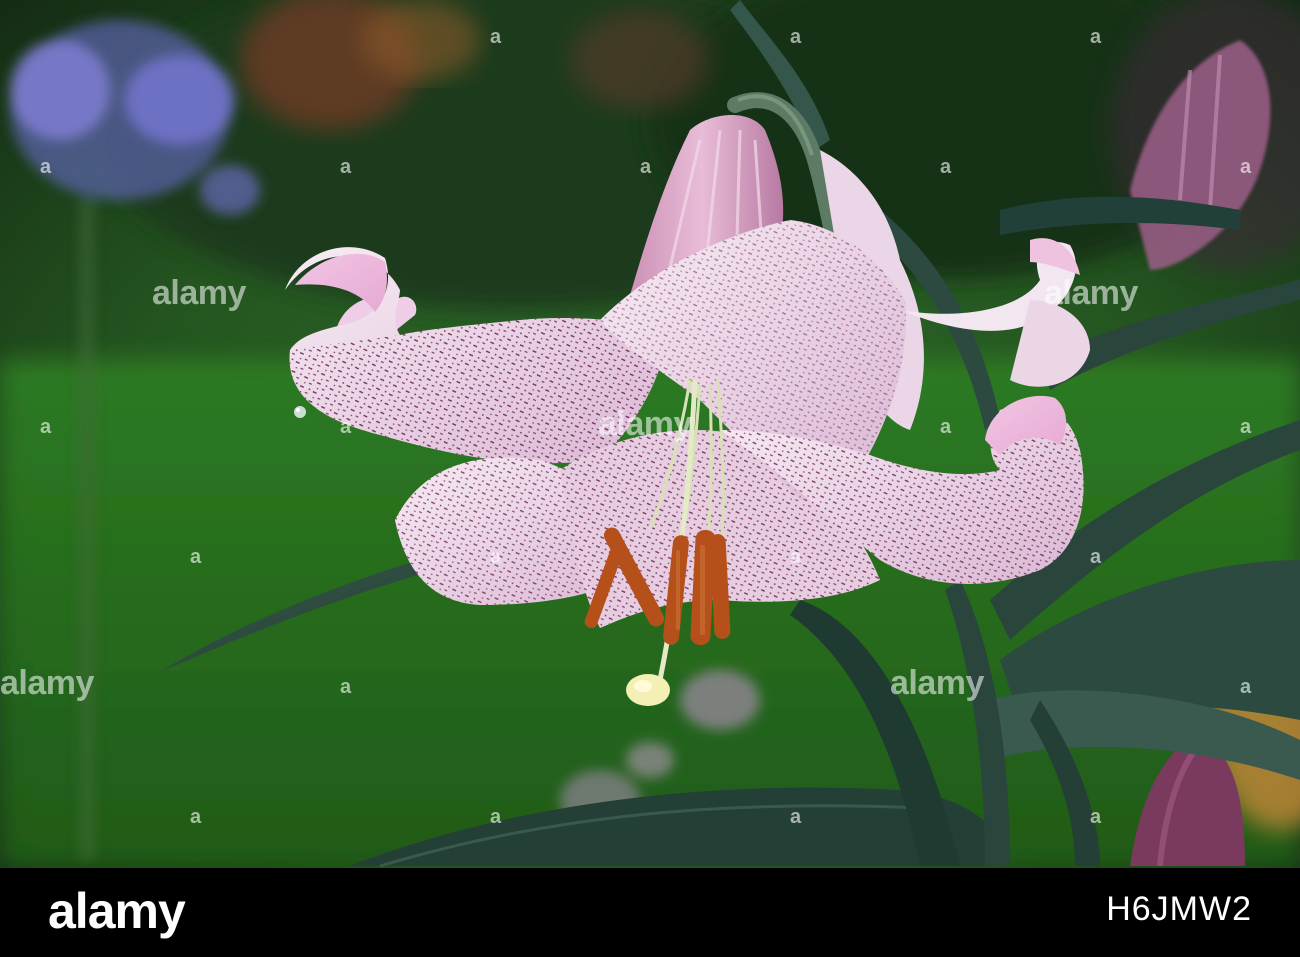 Image resolution: width=1300 pixels, height=957 pixels. What do you see at coordinates (1179, 909) in the screenshot?
I see `image-id: H6JMW2` at bounding box center [1179, 909].